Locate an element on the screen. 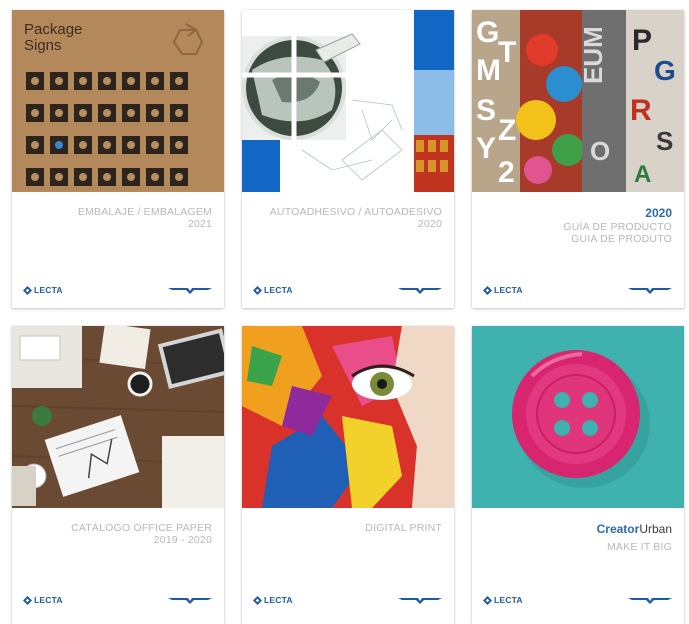  brand-name: CreatorUrban is located at coordinates (634, 529).